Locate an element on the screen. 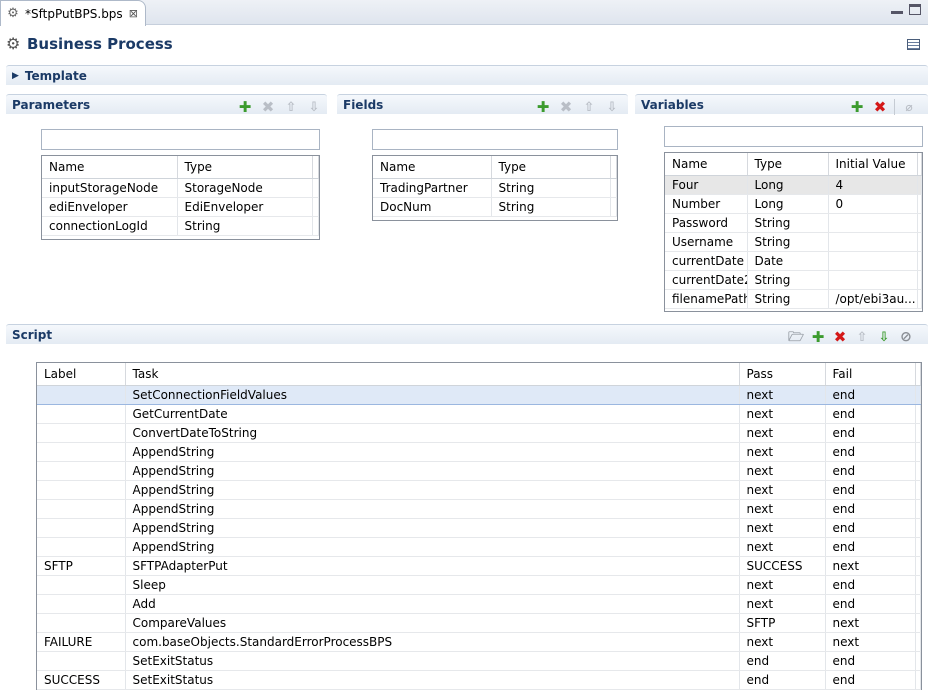 The image size is (928, 690). cell-task: AppendString is located at coordinates (432, 490).